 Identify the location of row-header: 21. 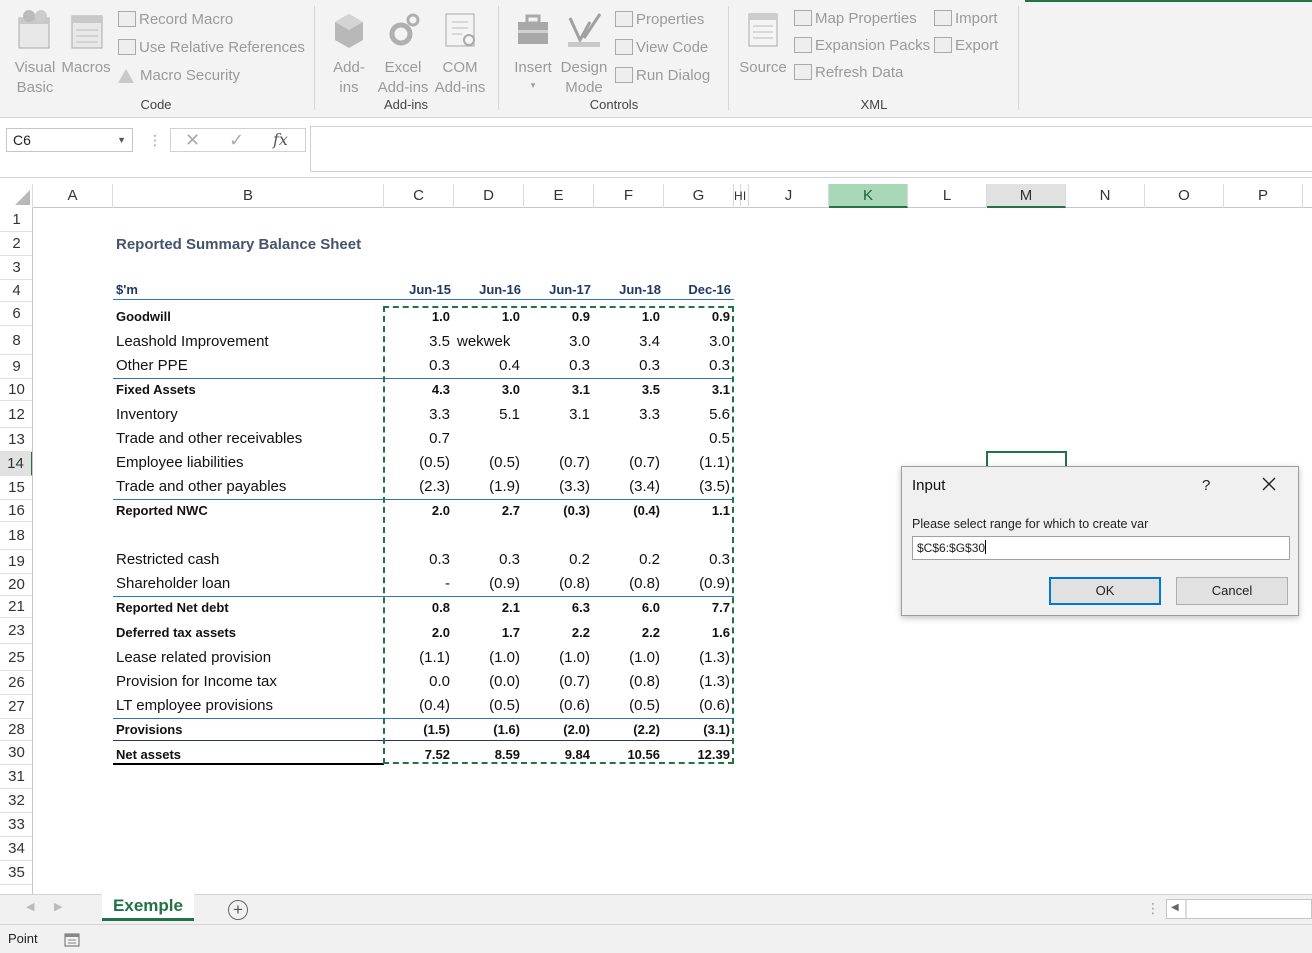
(16, 607).